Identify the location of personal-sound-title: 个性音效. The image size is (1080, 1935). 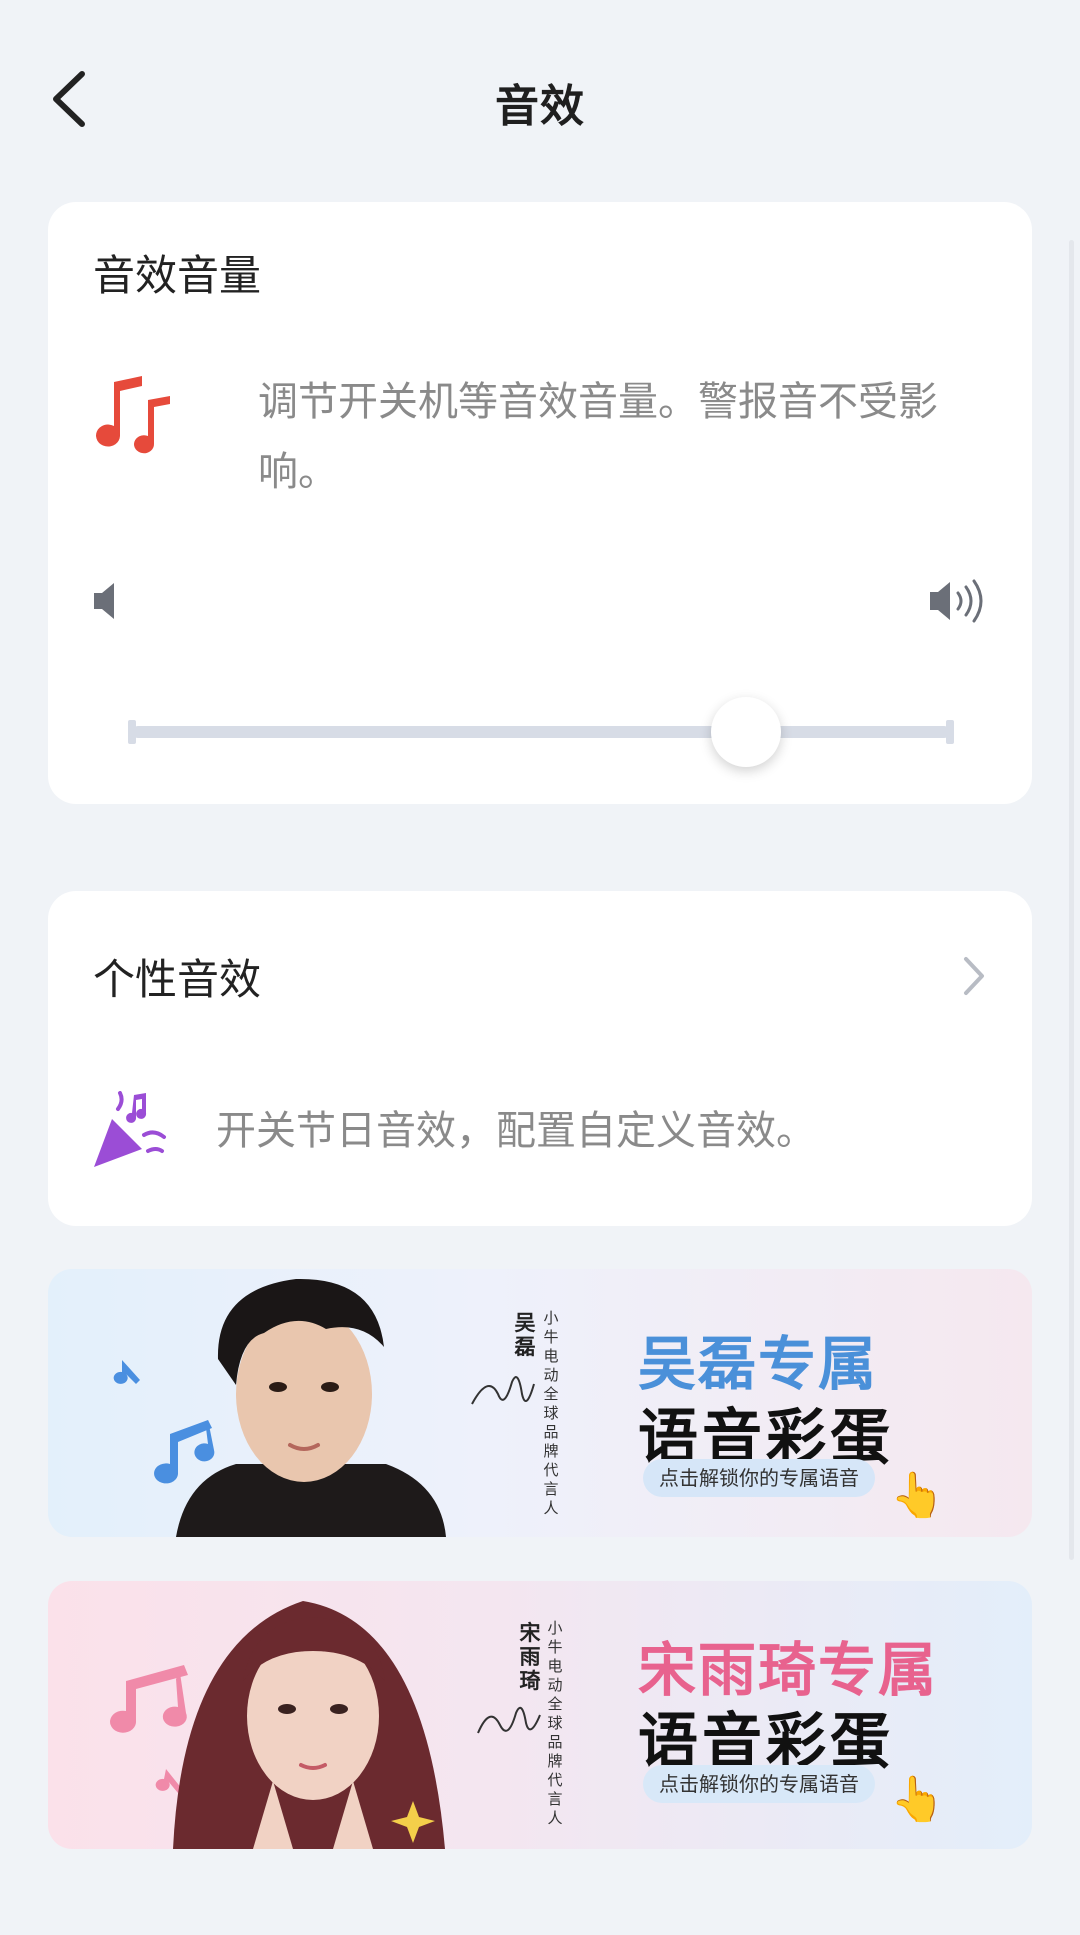
(177, 979).